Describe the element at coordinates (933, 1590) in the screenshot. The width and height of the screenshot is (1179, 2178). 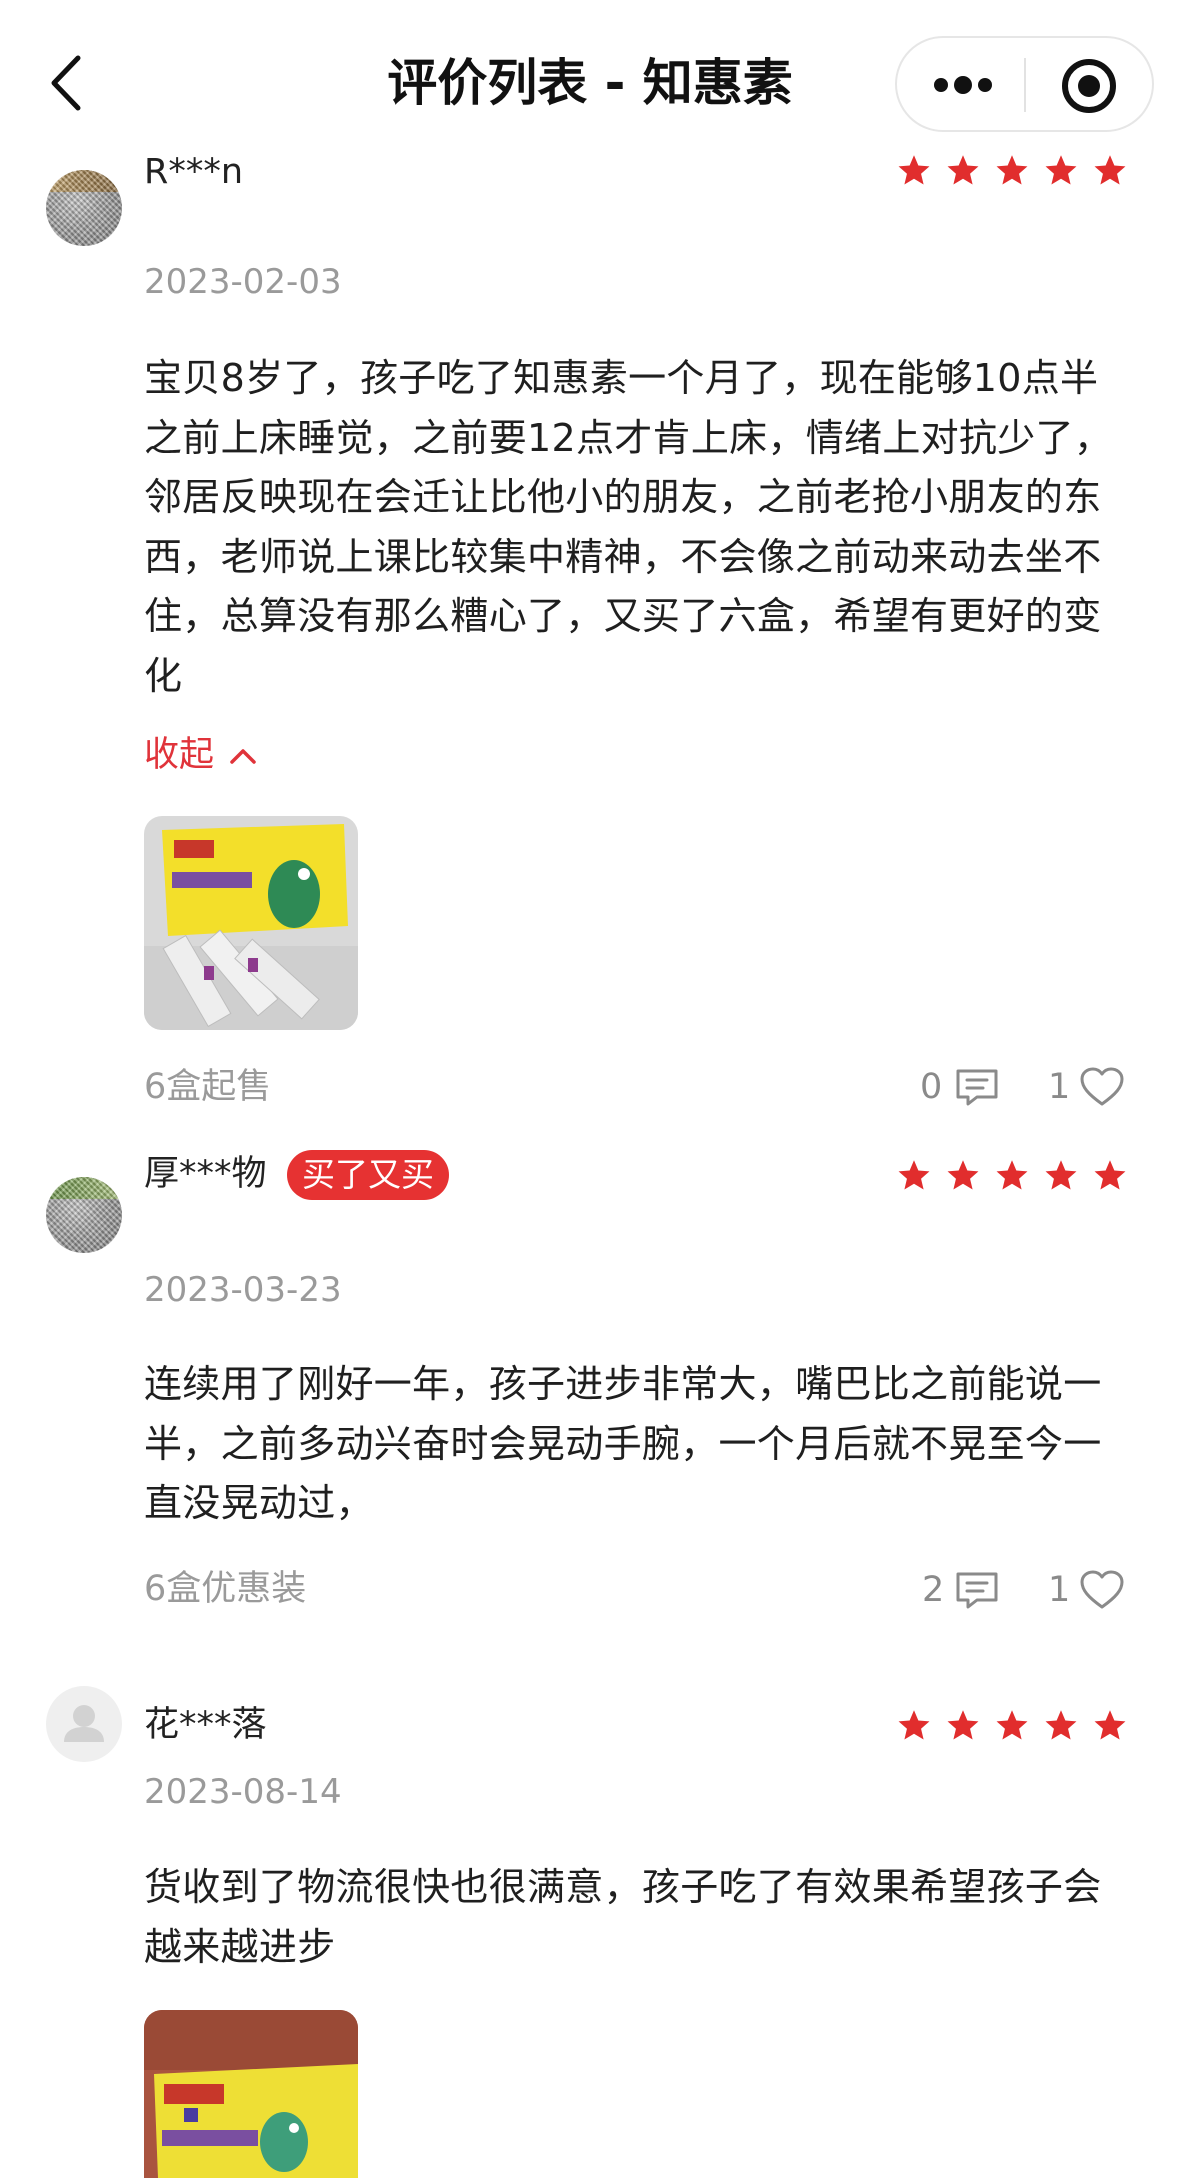
I see `comment-count: 2` at that location.